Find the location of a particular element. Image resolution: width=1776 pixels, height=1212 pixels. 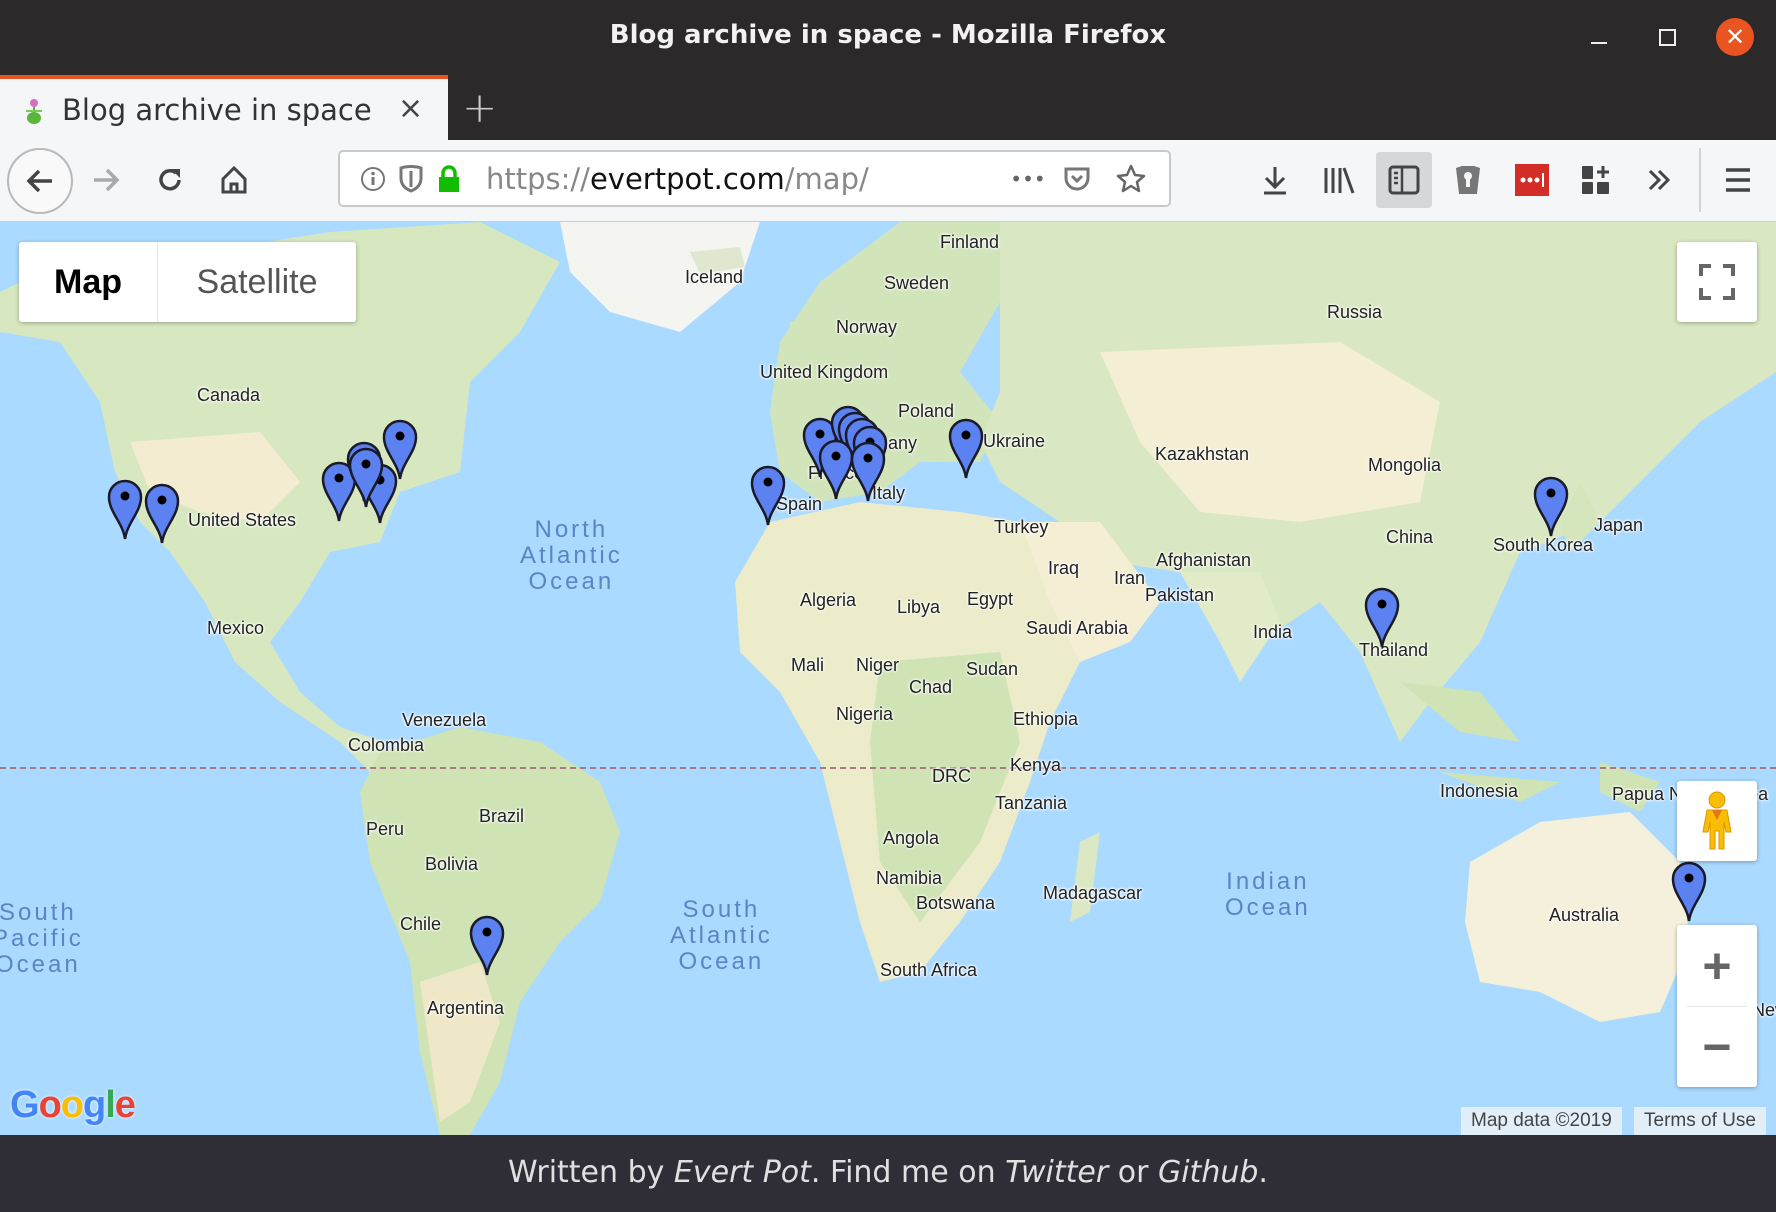

overflow-menu-button is located at coordinates (1660, 180).